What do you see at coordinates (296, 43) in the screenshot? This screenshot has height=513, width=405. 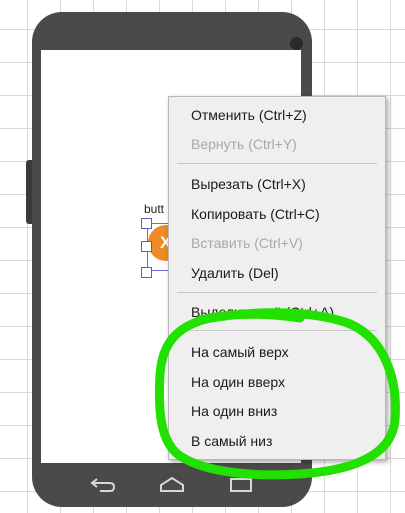 I see `camera-icon` at bounding box center [296, 43].